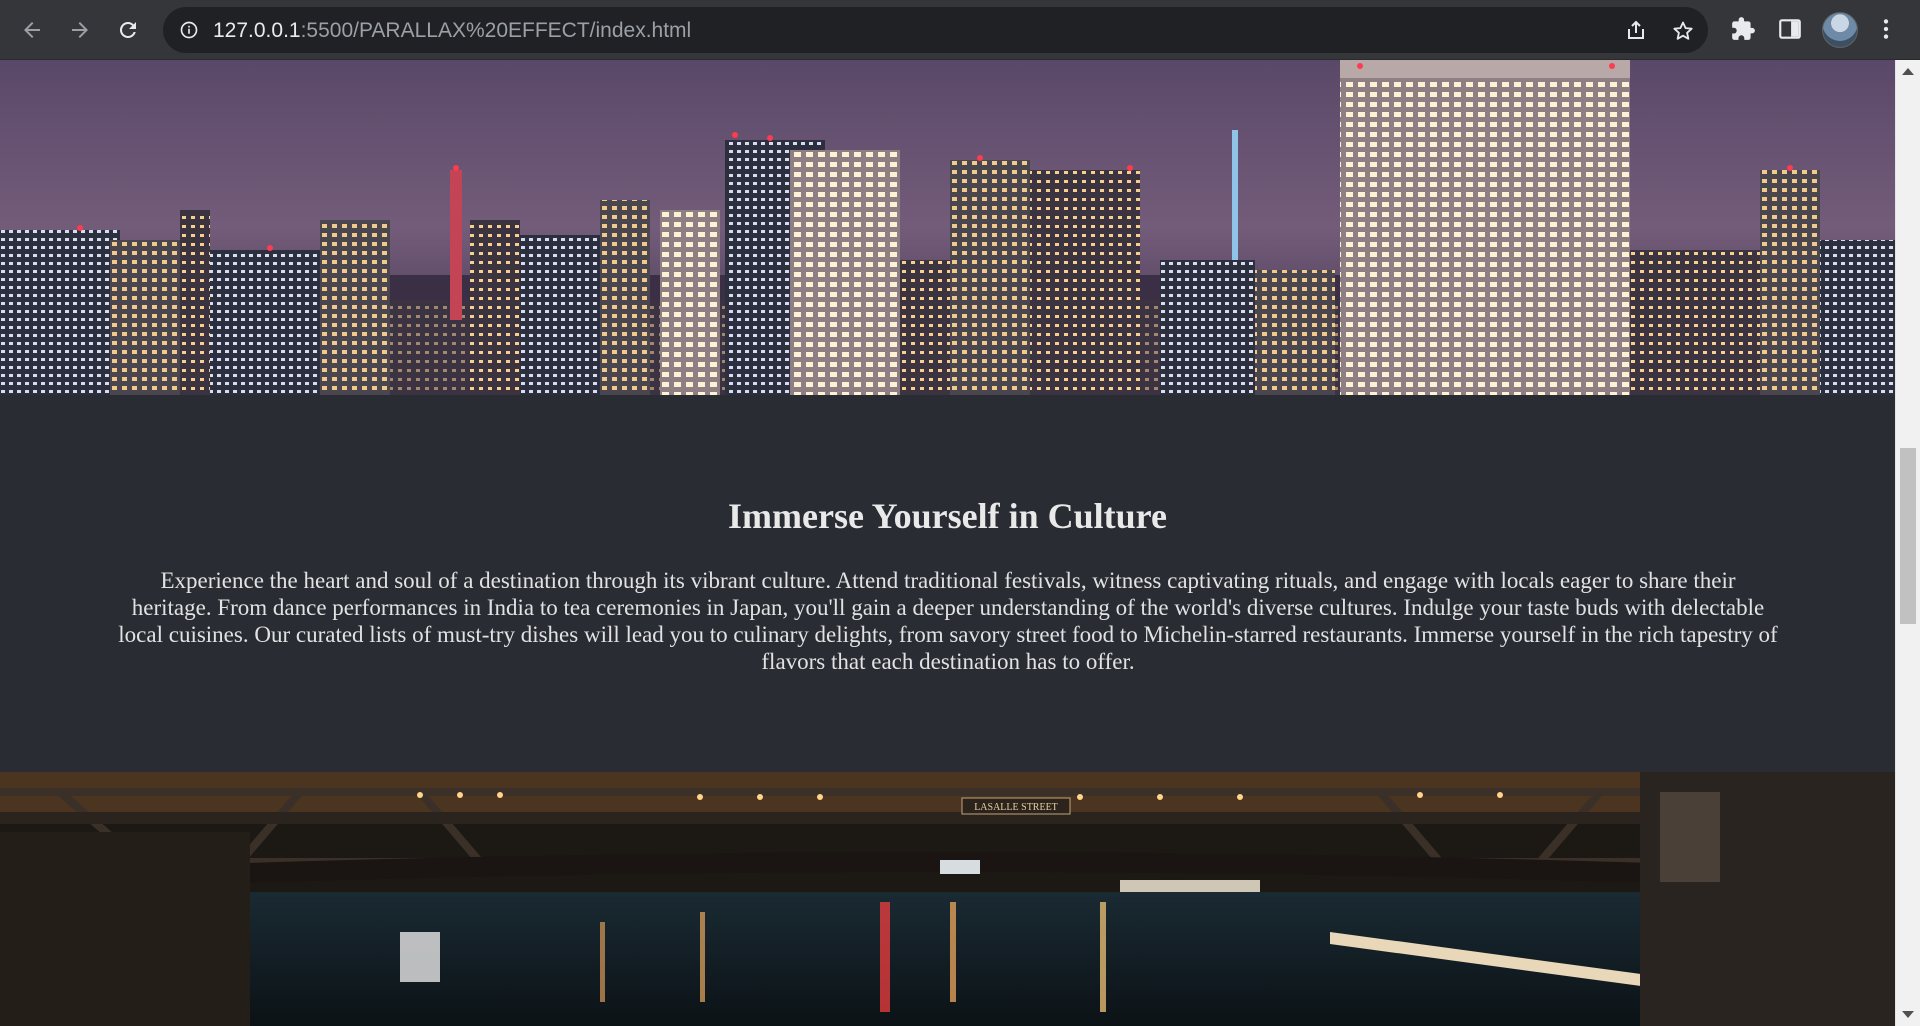  I want to click on reload-button, so click(128, 30).